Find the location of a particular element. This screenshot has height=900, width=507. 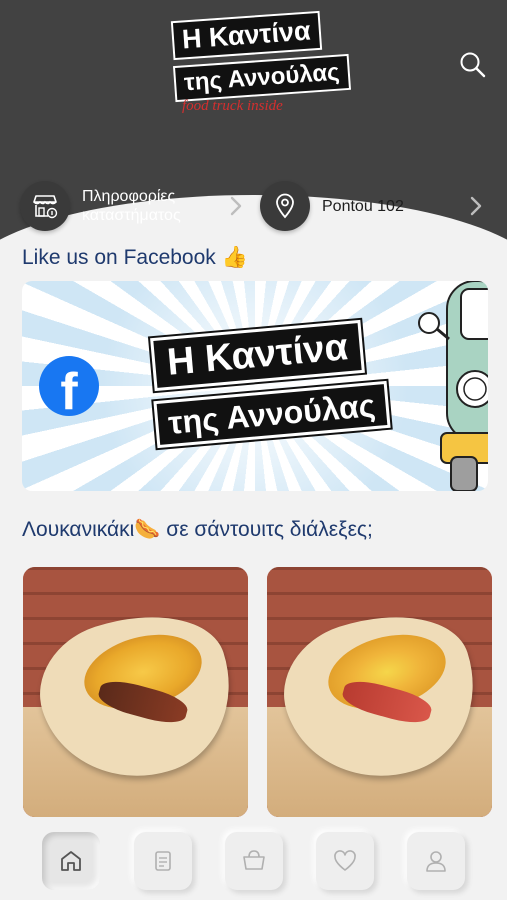

store-icon is located at coordinates (45, 206).